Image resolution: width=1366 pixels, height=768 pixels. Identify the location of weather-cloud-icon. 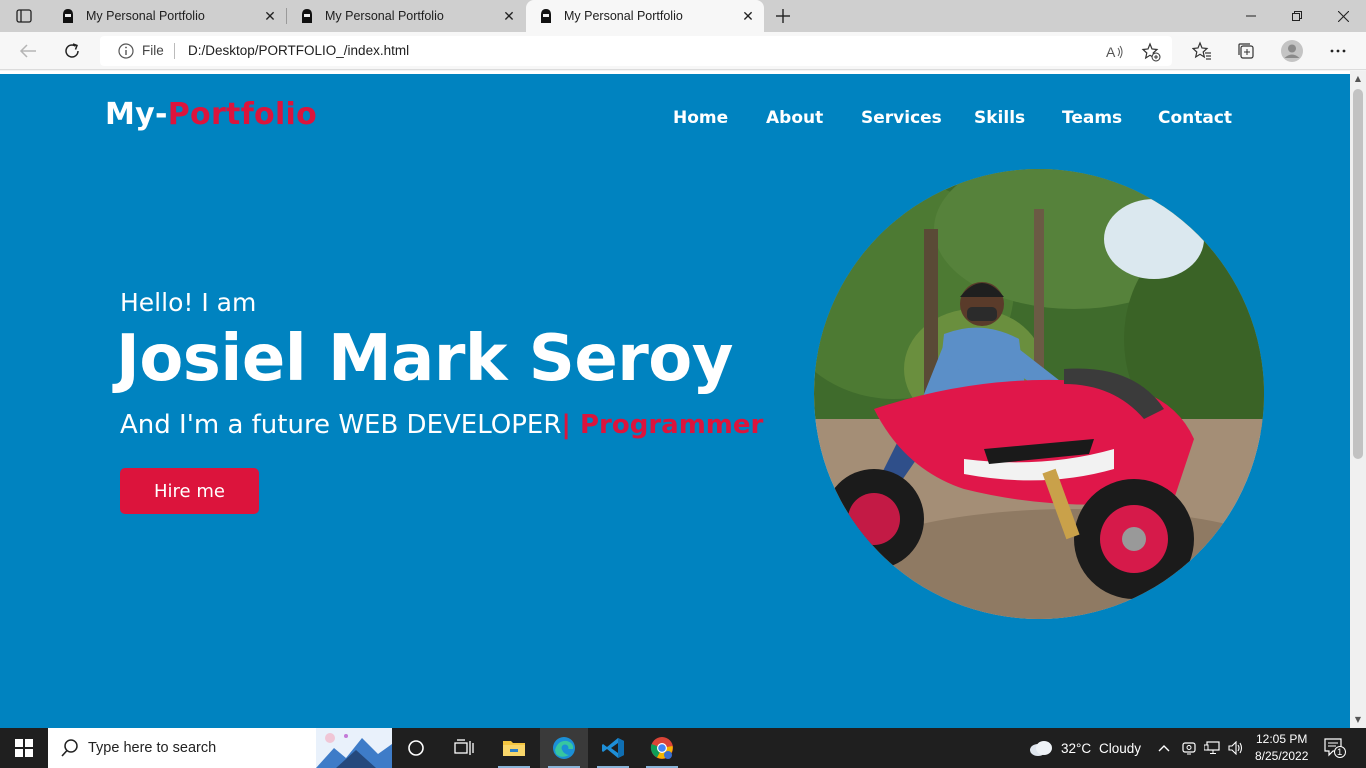
(1041, 748).